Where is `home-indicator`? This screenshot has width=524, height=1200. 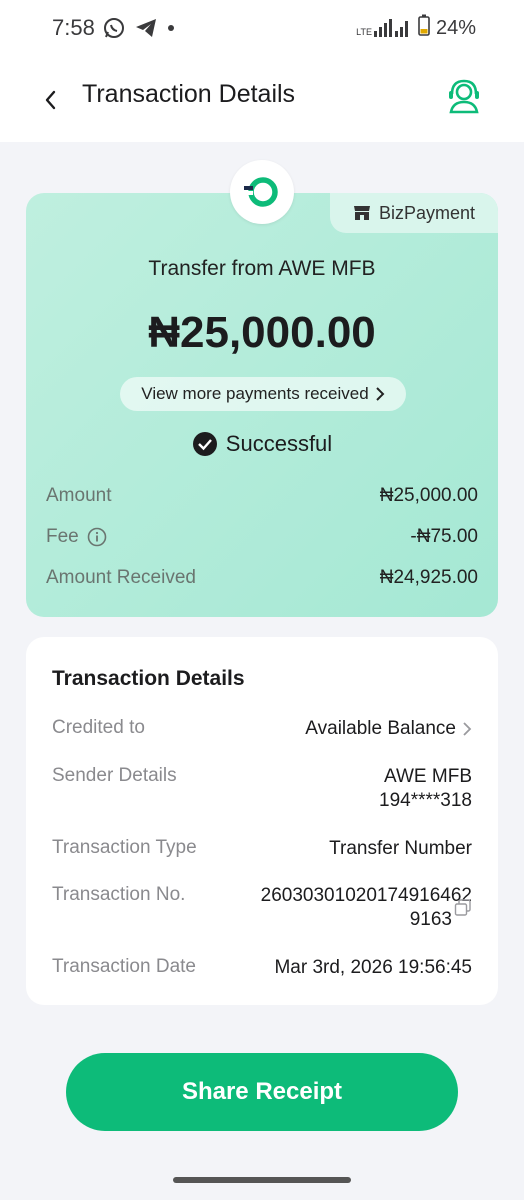
home-indicator is located at coordinates (262, 1180).